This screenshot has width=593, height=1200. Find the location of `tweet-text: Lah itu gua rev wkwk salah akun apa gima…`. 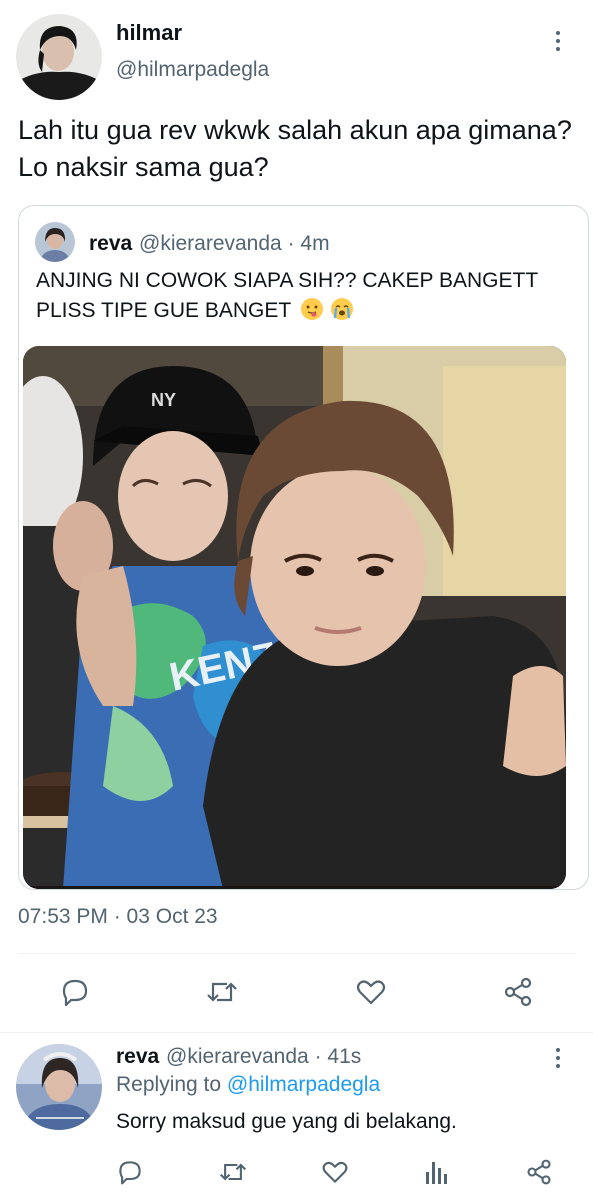

tweet-text: Lah itu gua rev wkwk salah akun apa gima… is located at coordinates (295, 148).